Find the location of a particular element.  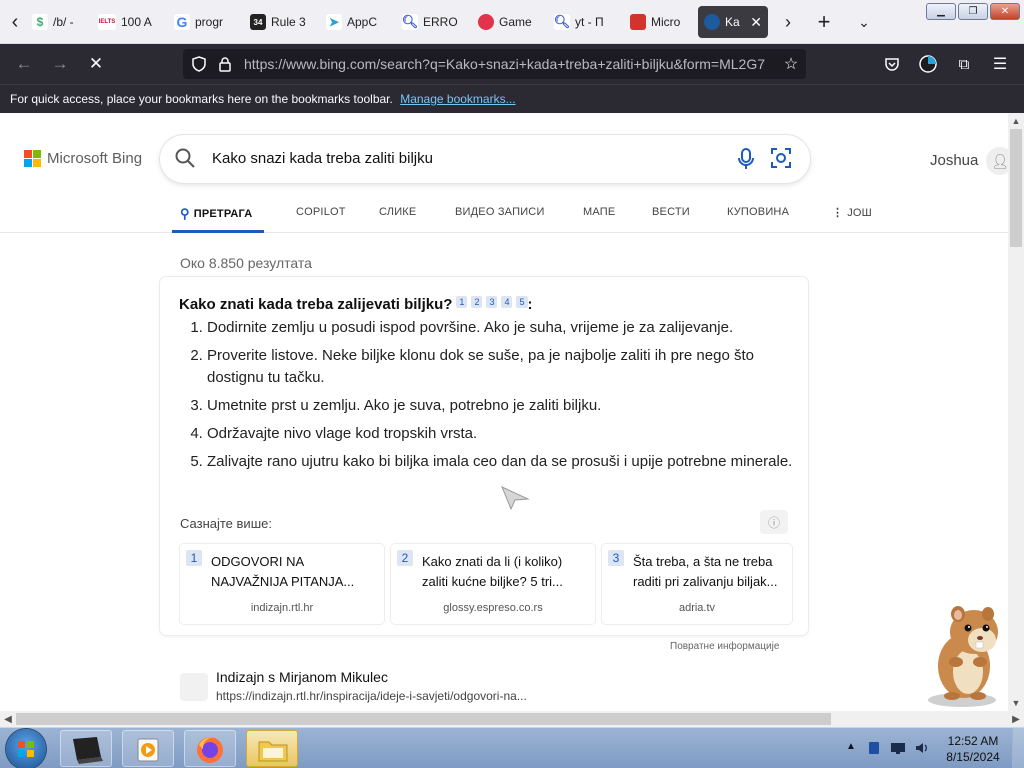

system-clock: 12:52 AM 8/15/2024 is located at coordinates (973, 749).